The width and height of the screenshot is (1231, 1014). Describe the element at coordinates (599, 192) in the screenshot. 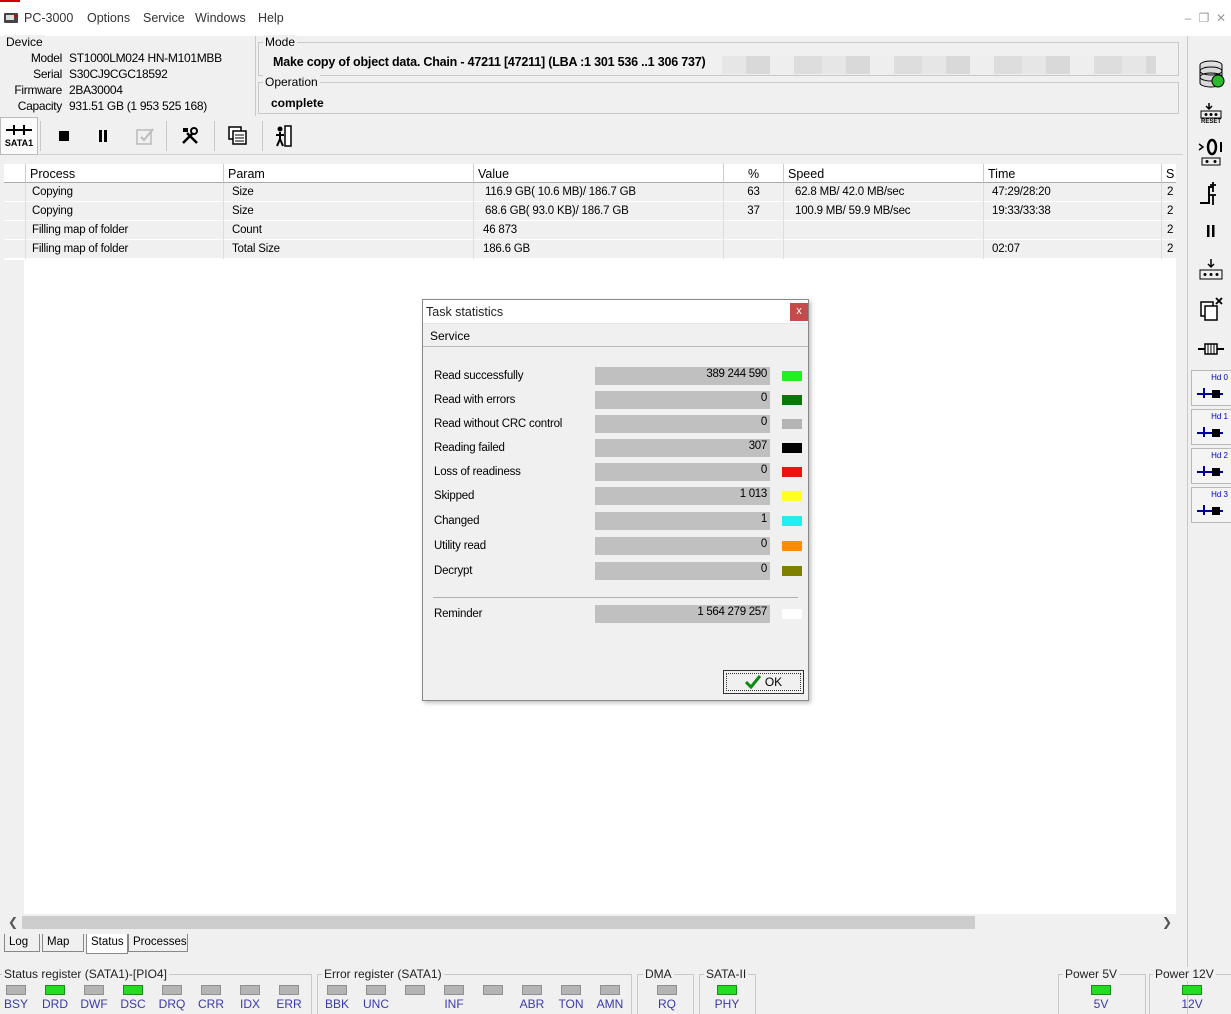

I see `cell-value: 116.9 GB( 10.6 MB)/ 186.7 GB` at that location.